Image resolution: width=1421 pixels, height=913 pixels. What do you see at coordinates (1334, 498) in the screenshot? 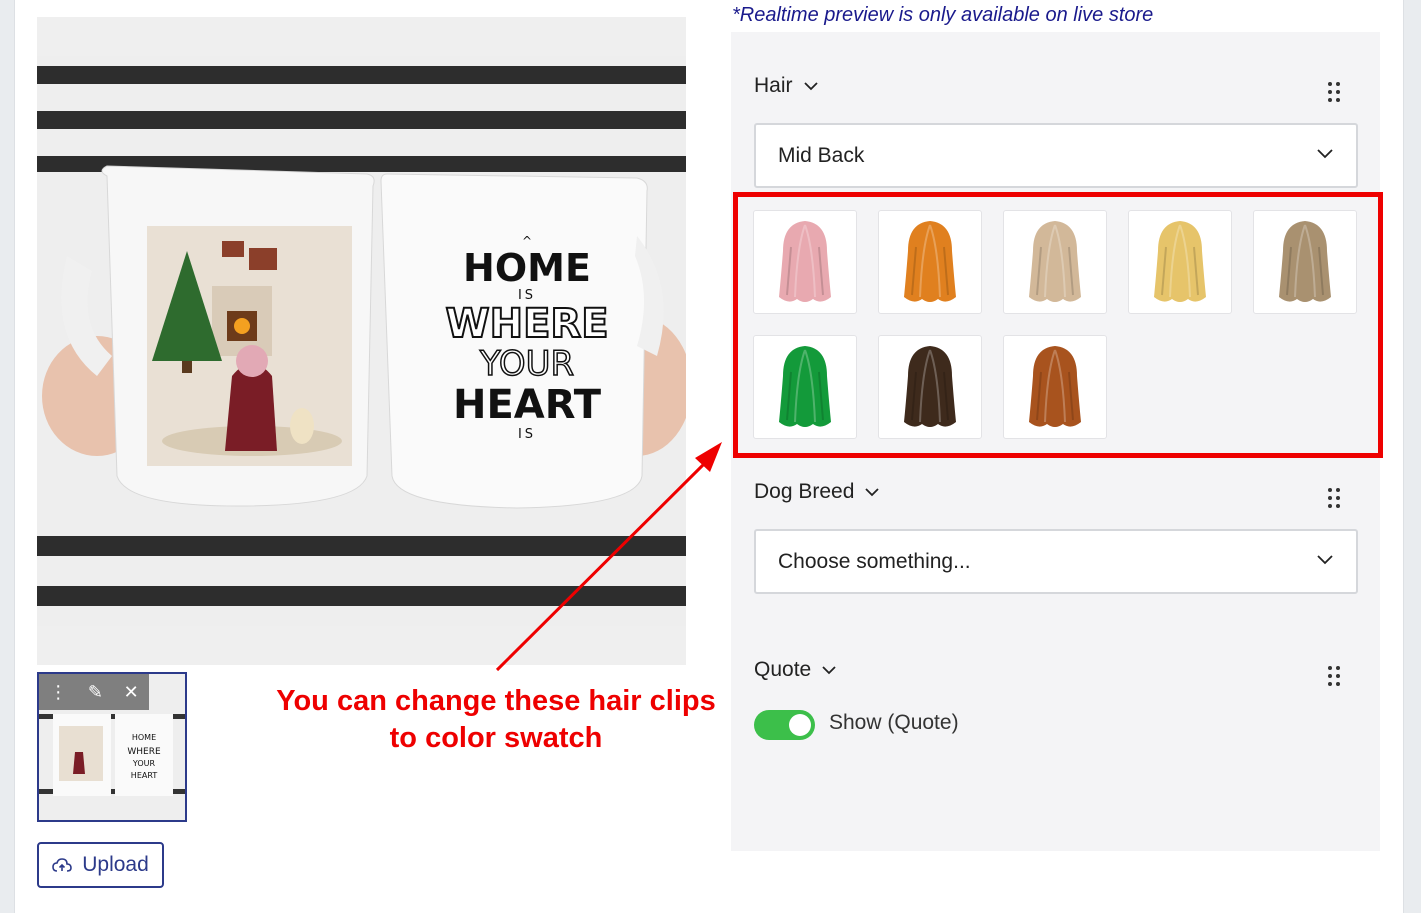
I see `dog-breed-drag-handle-icon` at bounding box center [1334, 498].